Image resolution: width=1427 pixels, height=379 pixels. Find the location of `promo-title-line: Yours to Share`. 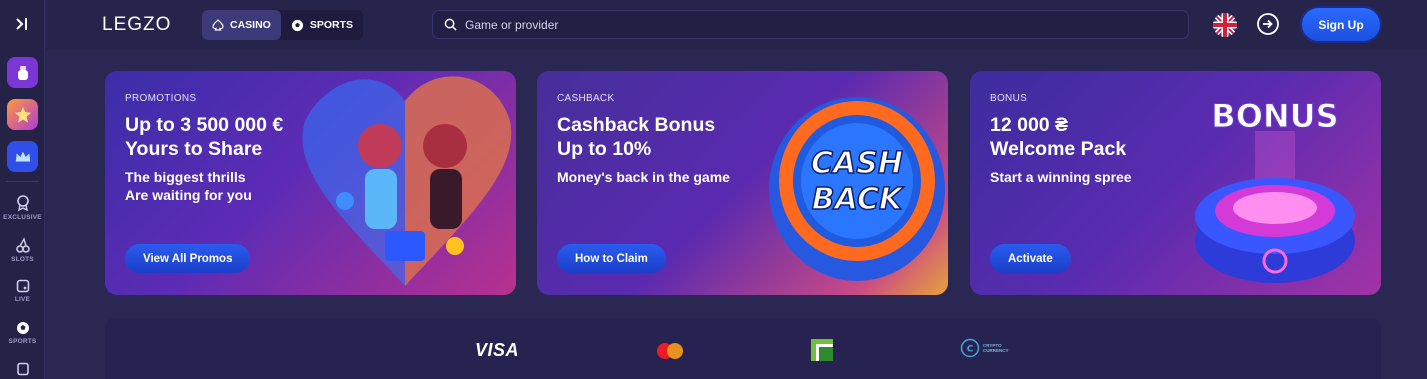

promo-title-line: Yours to Share is located at coordinates (194, 149).